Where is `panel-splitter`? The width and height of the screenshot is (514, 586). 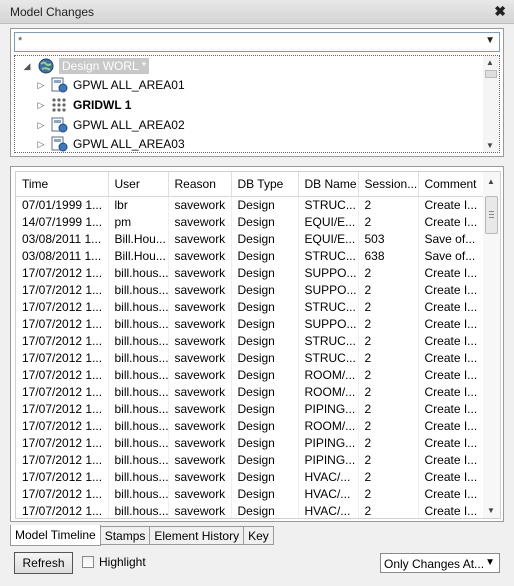
panel-splitter is located at coordinates (257, 161).